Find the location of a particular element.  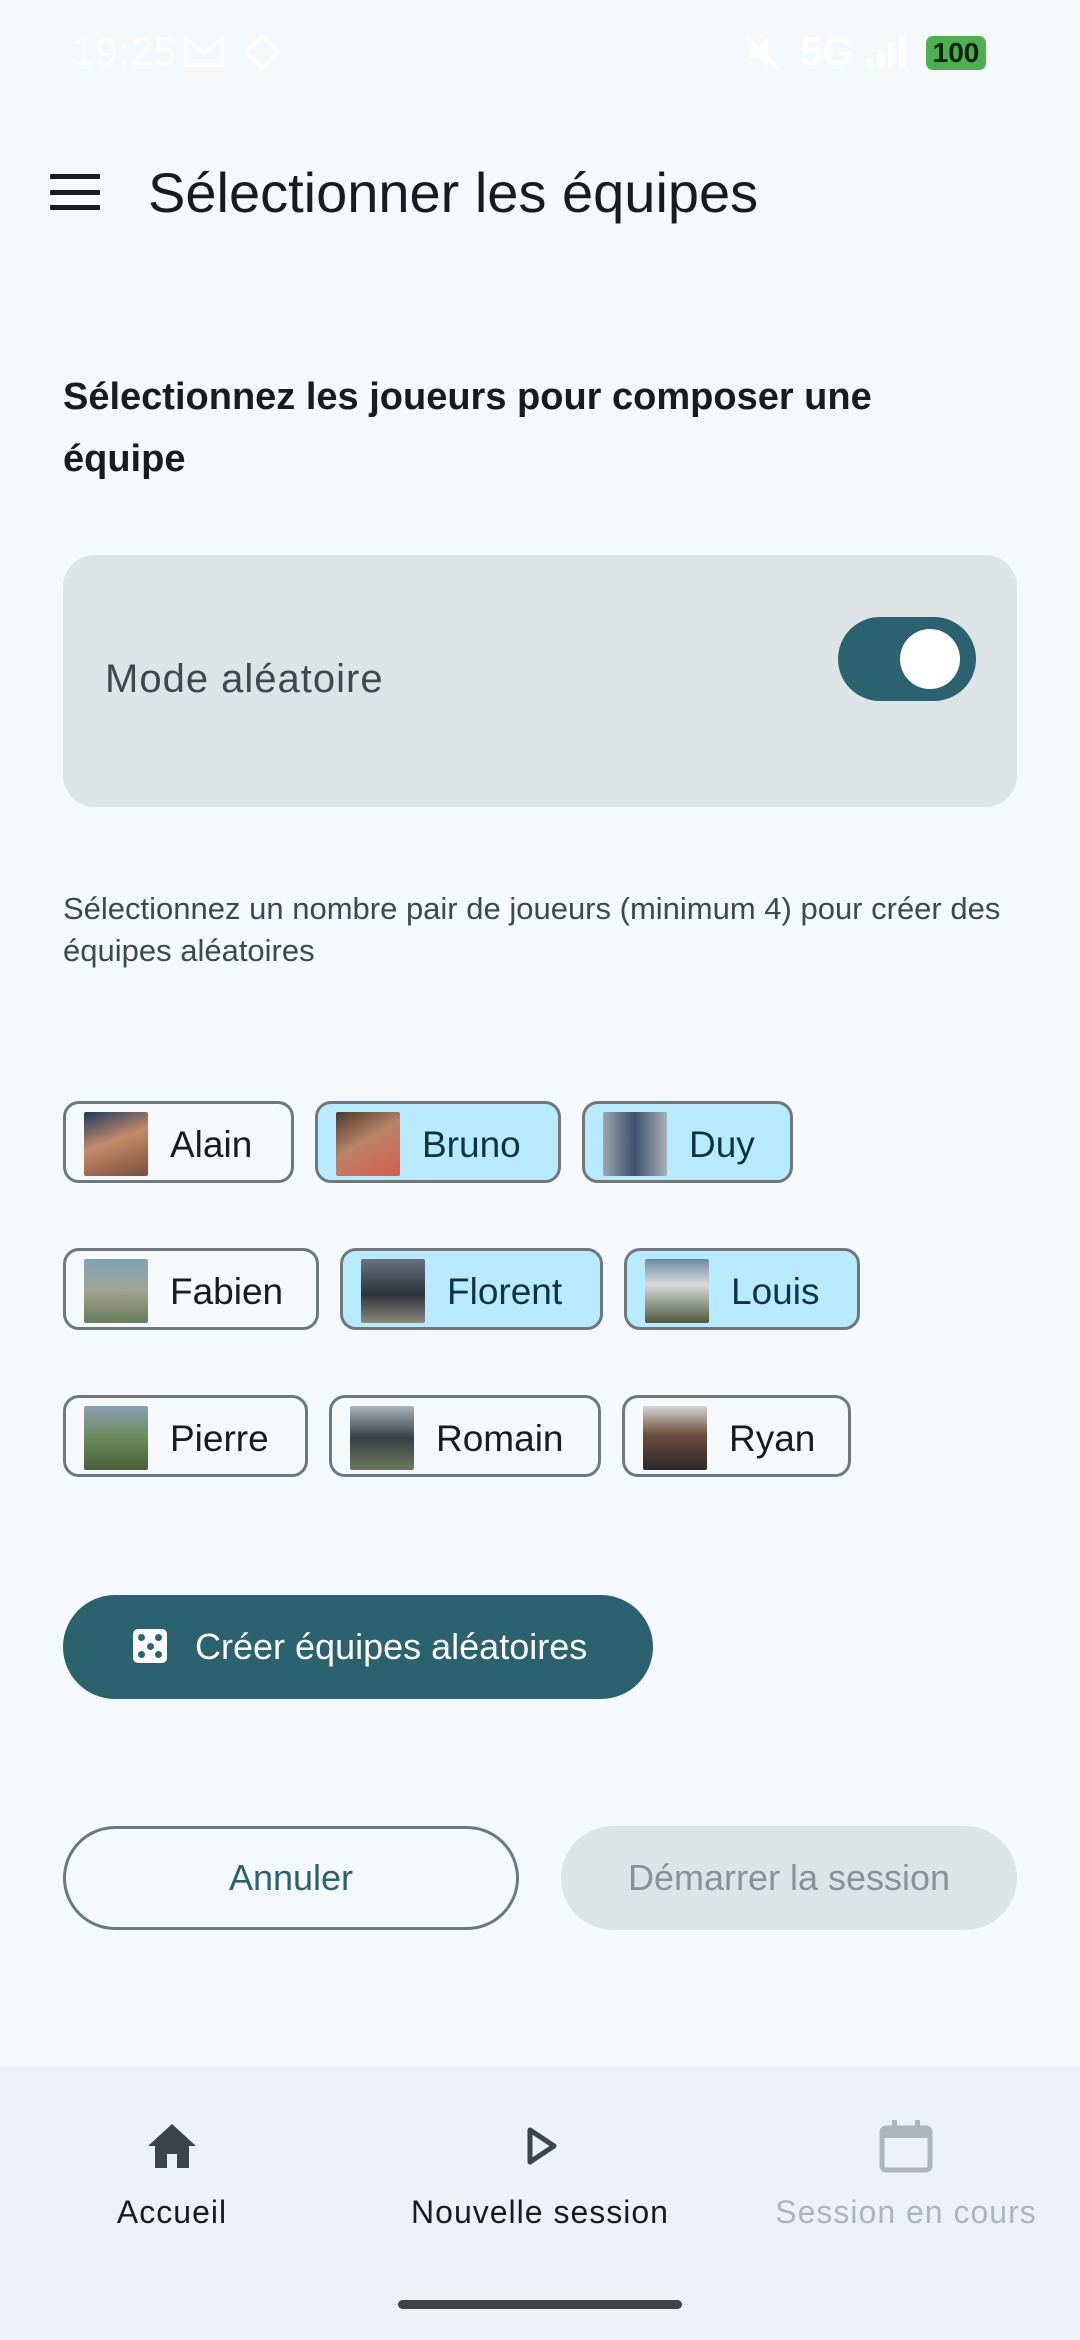

random-mode-label: Mode aléatoire is located at coordinates (244, 679).